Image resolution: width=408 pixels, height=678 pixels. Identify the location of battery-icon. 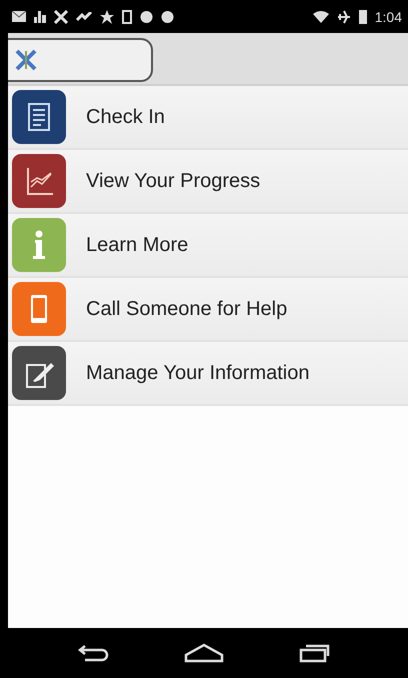
(362, 16).